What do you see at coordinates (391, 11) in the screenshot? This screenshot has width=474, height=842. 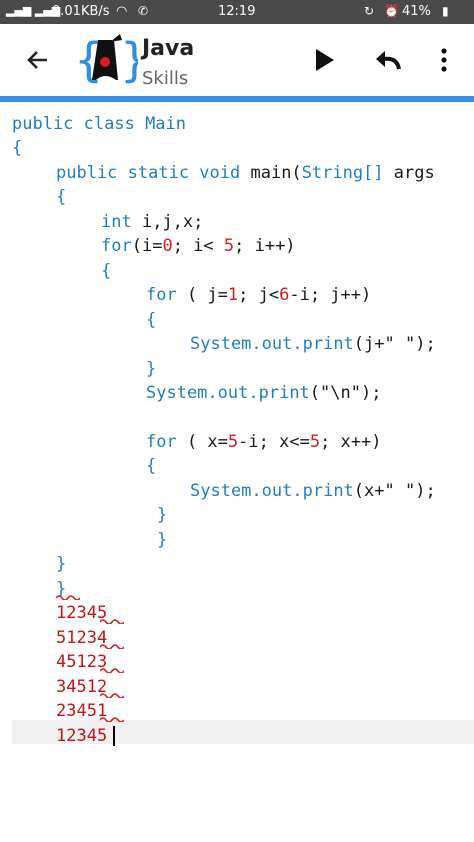 I see `alarm-off-icon: ⏰` at bounding box center [391, 11].